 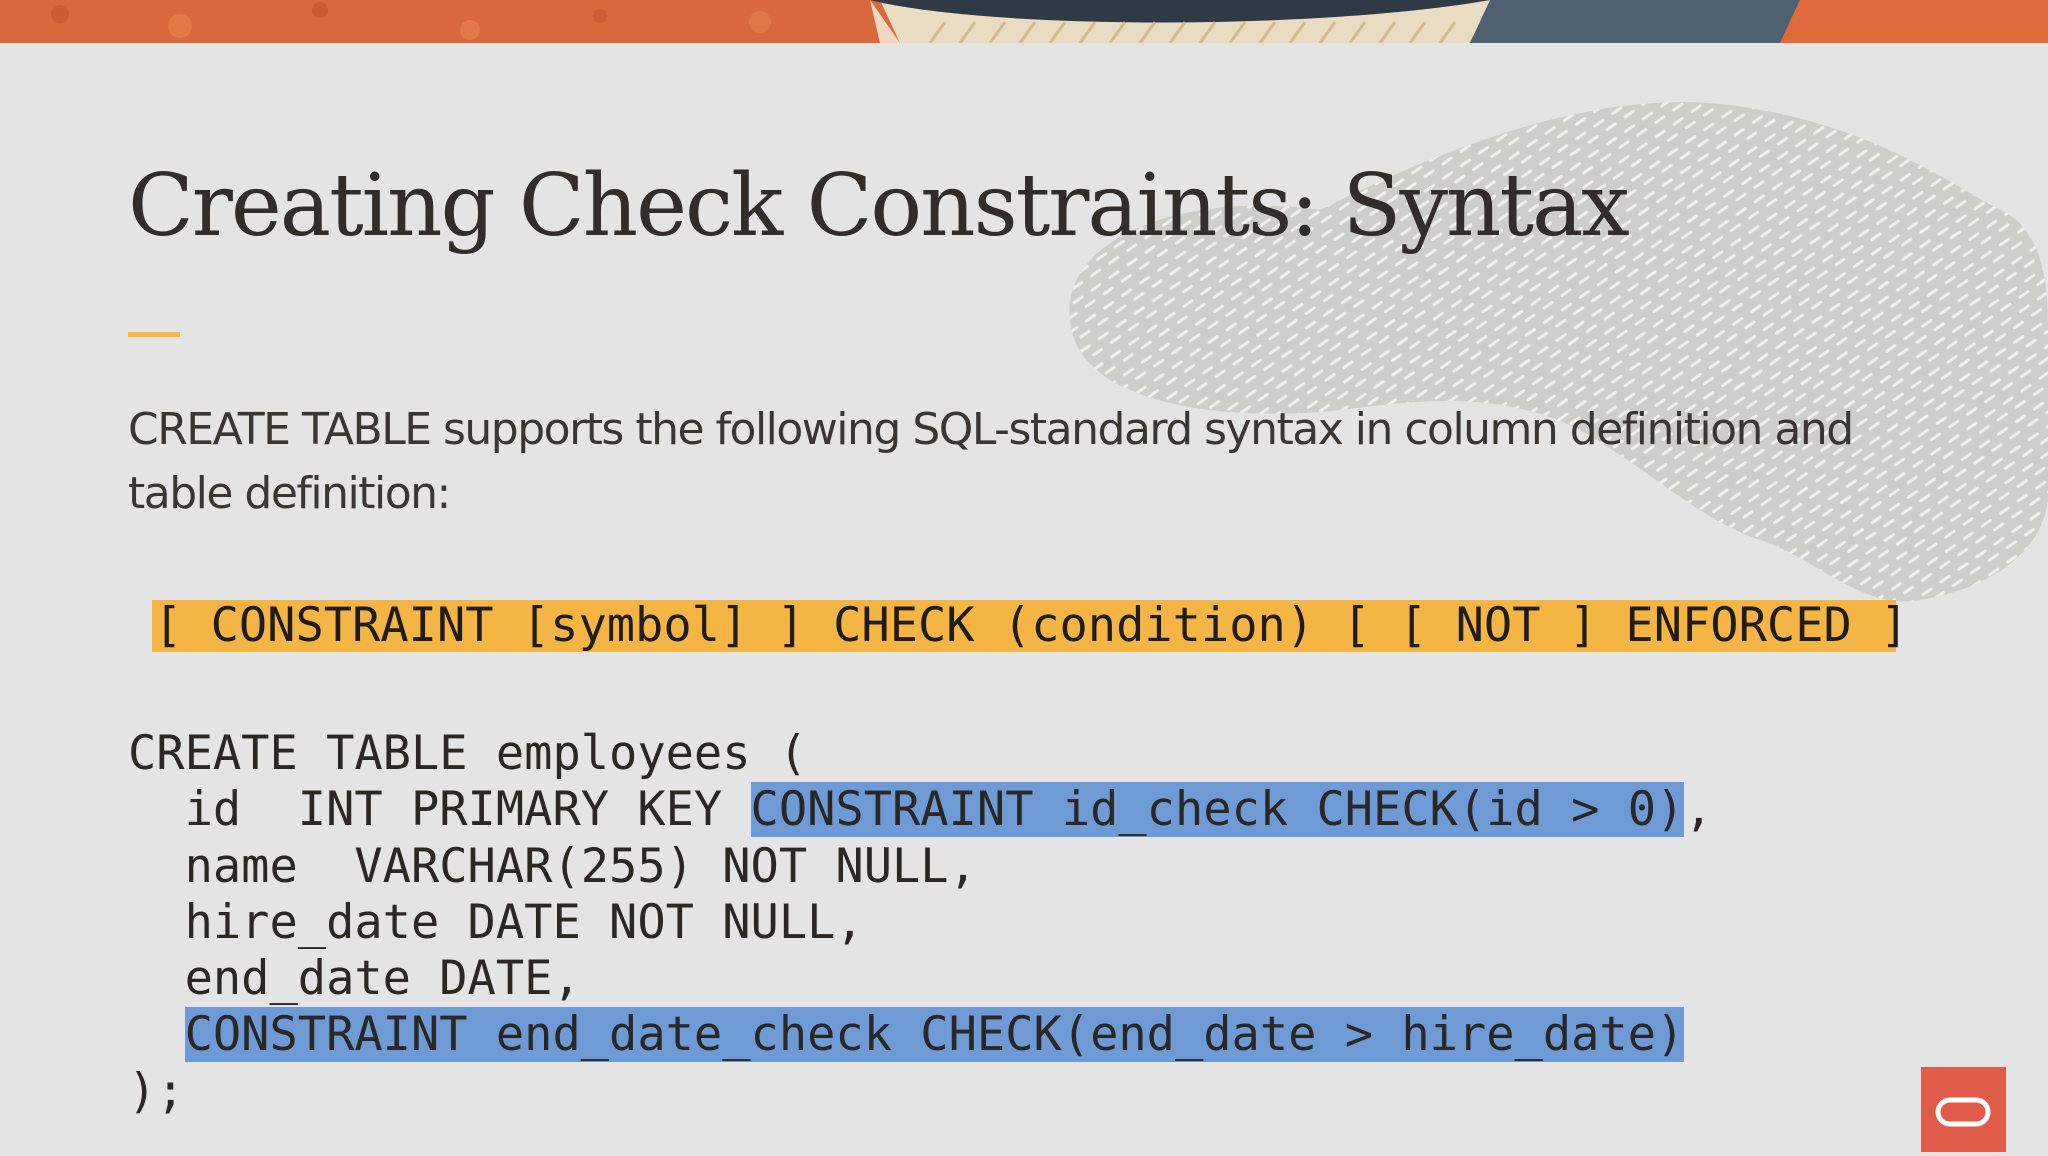 I want to click on title-accent-line, so click(x=154, y=334).